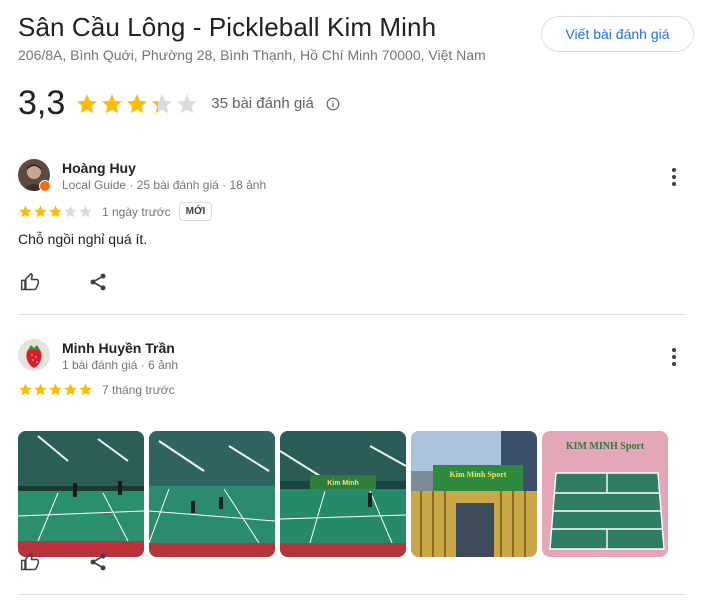 This screenshot has width=712, height=604. What do you see at coordinates (605, 446) in the screenshot?
I see `court-sign-text: KIM MINH Sport` at bounding box center [605, 446].